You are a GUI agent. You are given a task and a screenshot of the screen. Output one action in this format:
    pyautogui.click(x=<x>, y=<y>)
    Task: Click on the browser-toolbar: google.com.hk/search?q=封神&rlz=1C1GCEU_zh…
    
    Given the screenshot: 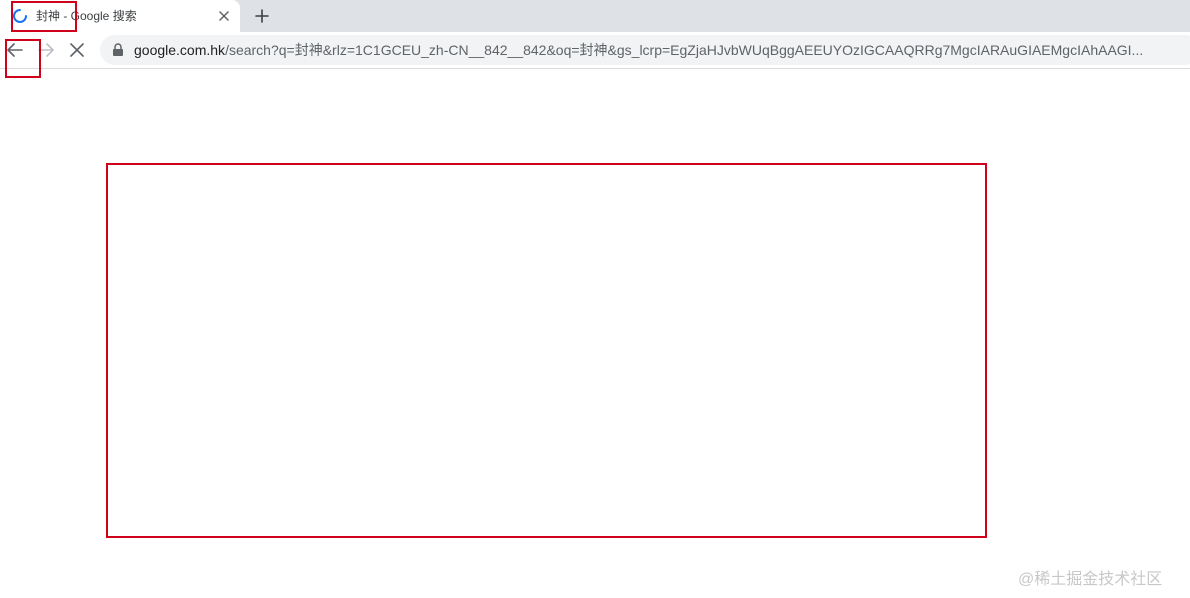 What is the action you would take?
    pyautogui.click(x=595, y=50)
    